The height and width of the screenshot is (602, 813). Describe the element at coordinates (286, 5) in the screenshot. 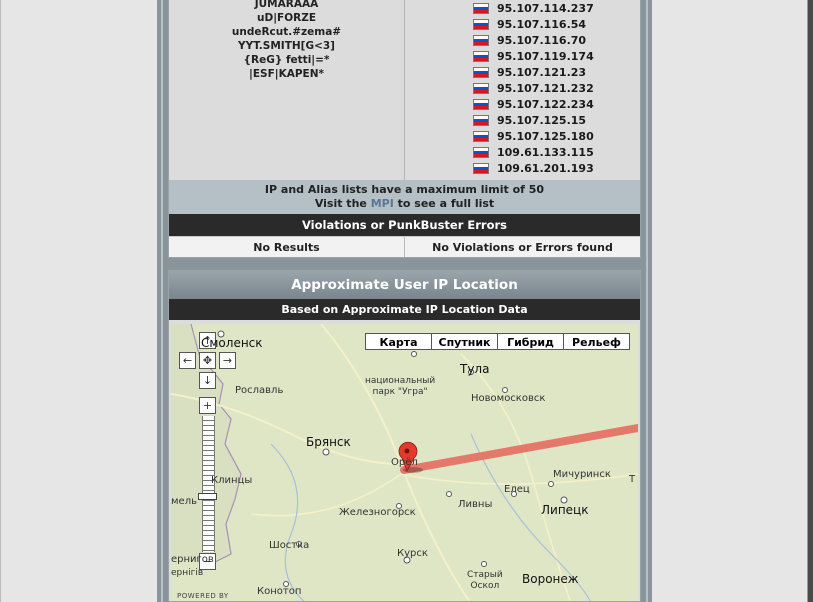

I see `alias-item: JUMARAAA` at that location.